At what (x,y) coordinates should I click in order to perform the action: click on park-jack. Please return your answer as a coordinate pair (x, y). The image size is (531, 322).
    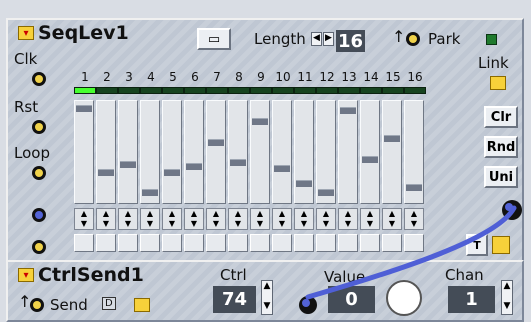
    Looking at the image, I should click on (413, 39).